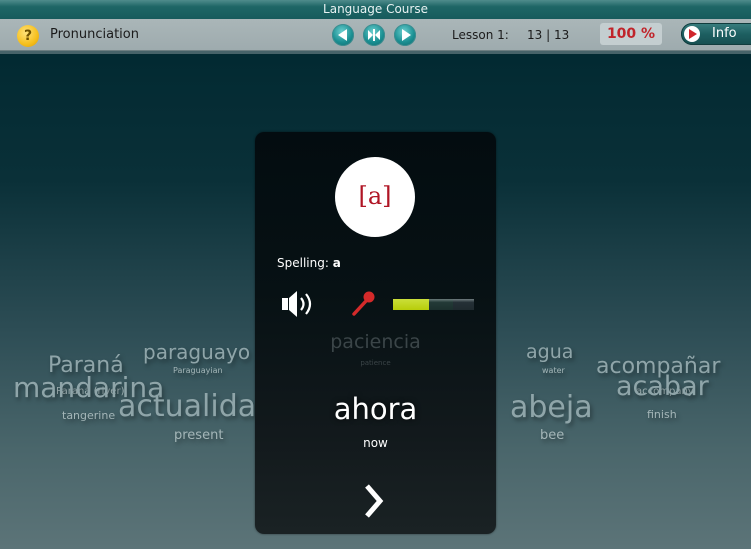  I want to click on cloud-word: acabar, so click(662, 386).